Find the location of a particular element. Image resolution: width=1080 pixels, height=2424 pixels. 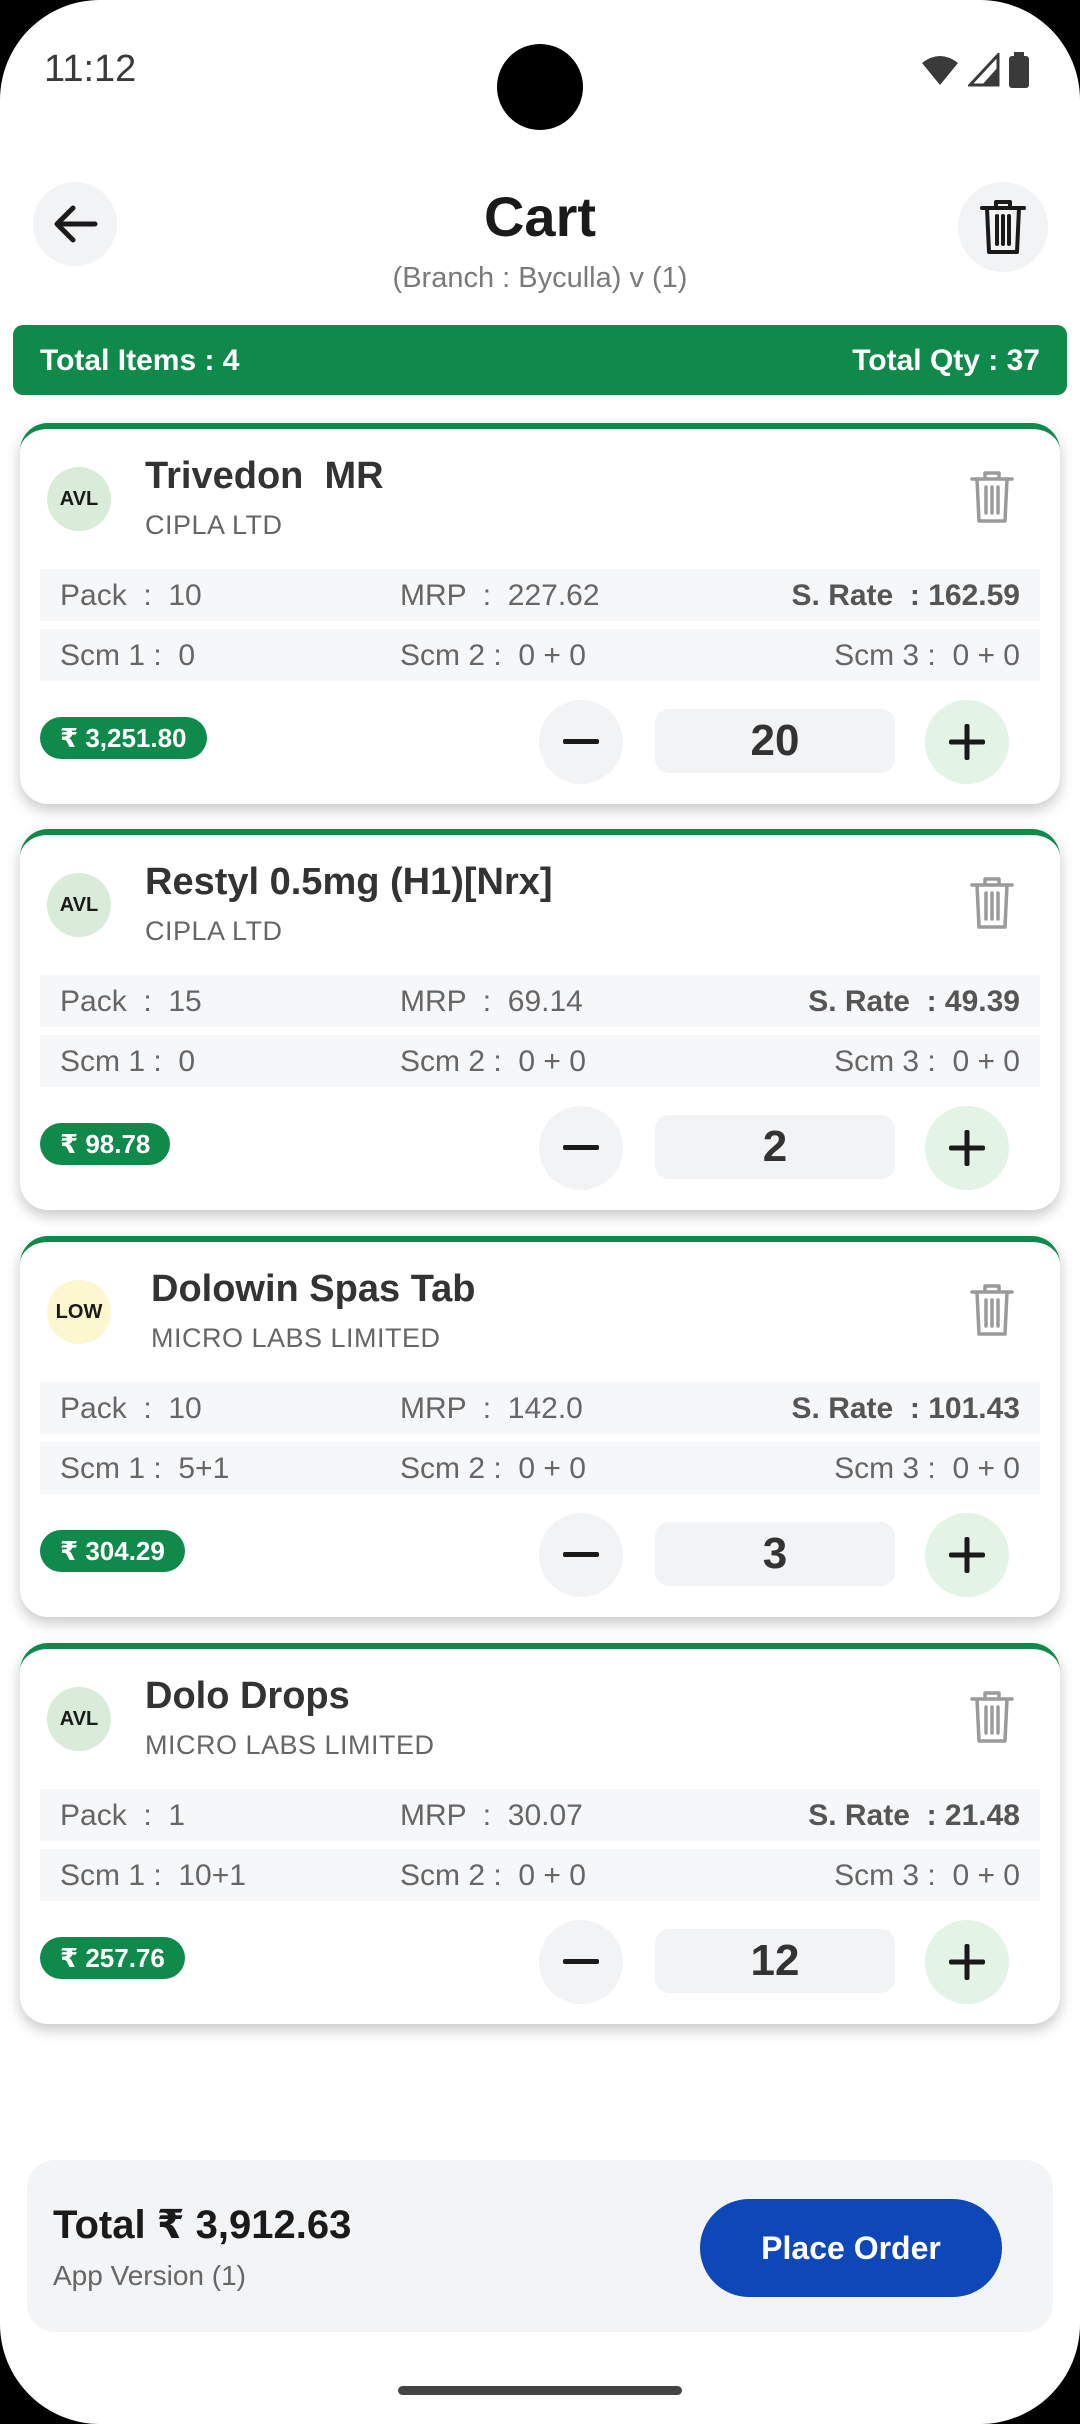

status-bar: 11:12 is located at coordinates (540, 70).